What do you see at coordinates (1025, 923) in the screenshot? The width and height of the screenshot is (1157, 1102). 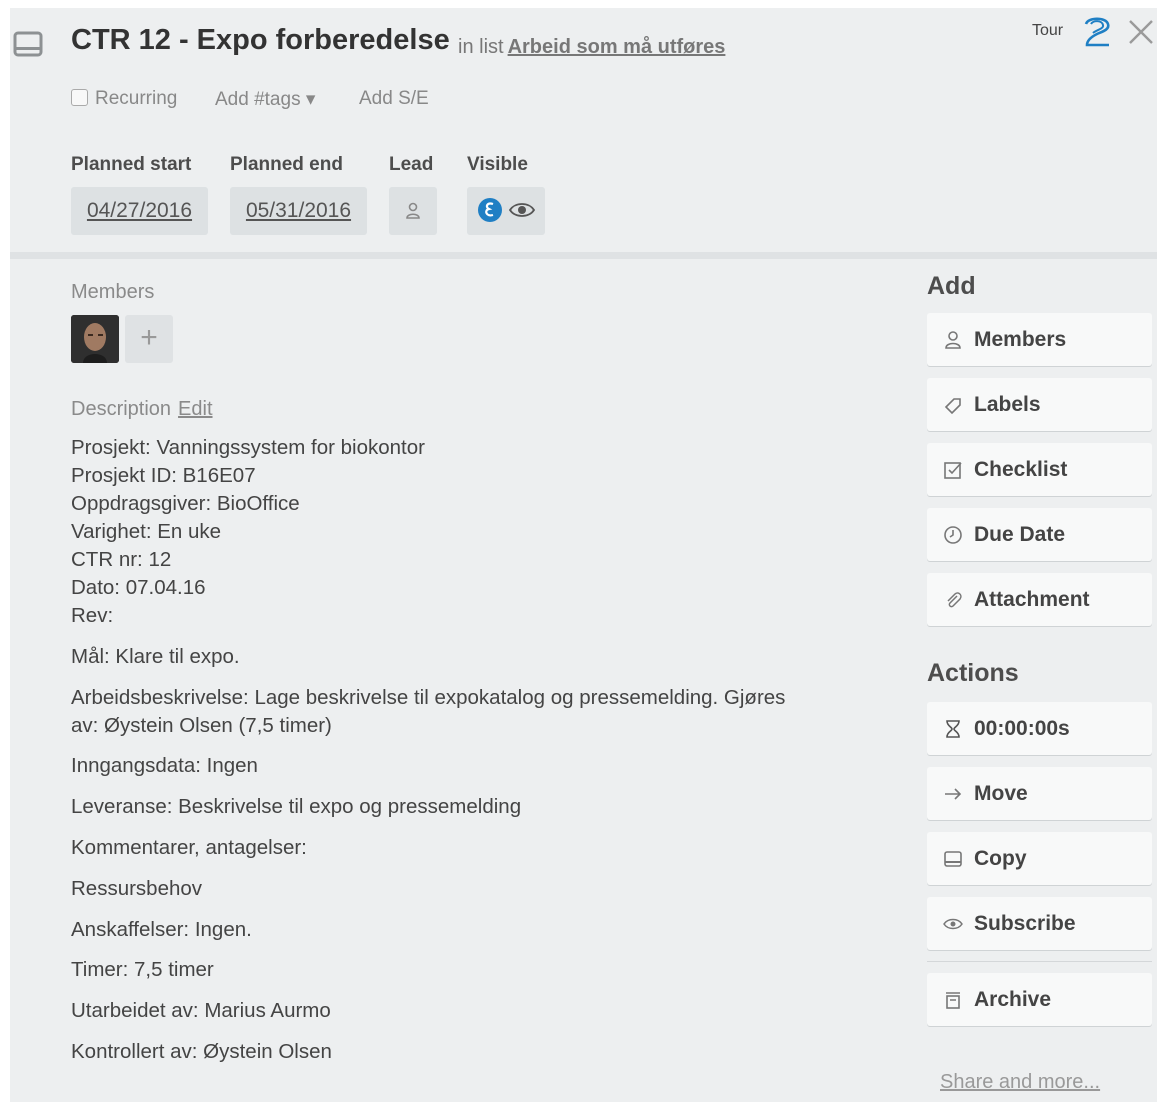 I see `subscribe-label: Subscribe` at bounding box center [1025, 923].